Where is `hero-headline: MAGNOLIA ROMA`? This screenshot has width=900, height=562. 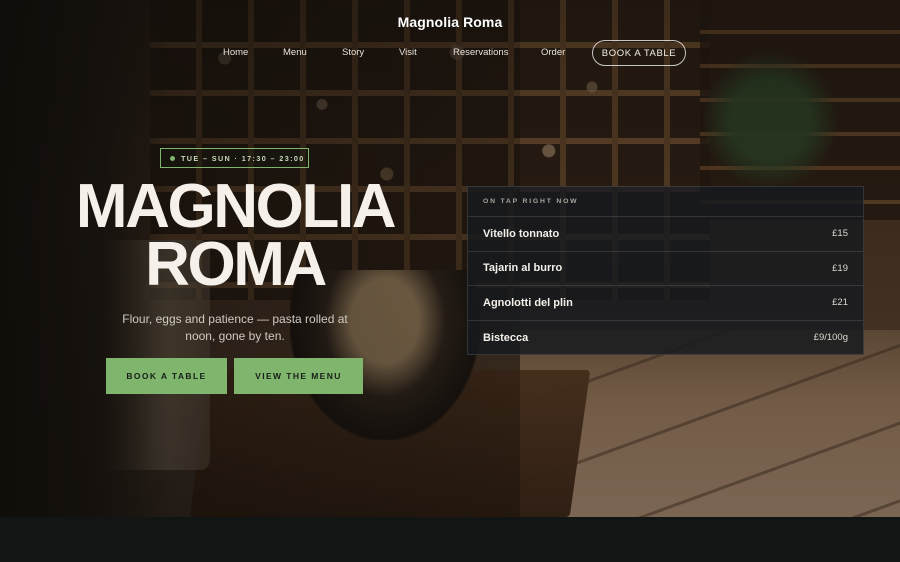
hero-headline: MAGNOLIA ROMA is located at coordinates (235, 235).